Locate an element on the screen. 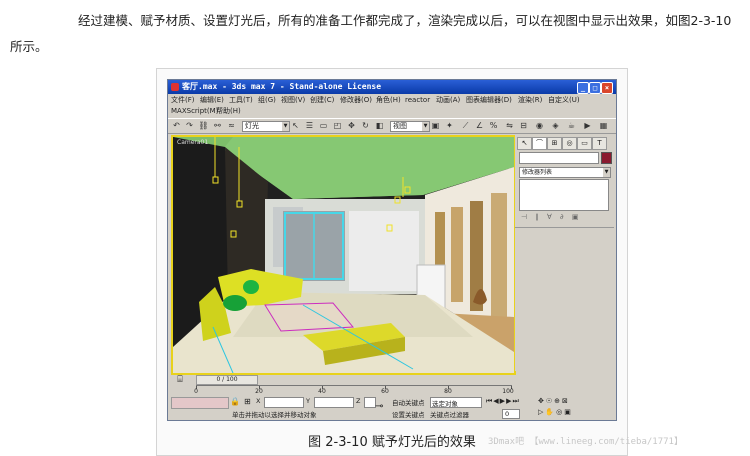  y-coord-label: Y is located at coordinates (308, 401).